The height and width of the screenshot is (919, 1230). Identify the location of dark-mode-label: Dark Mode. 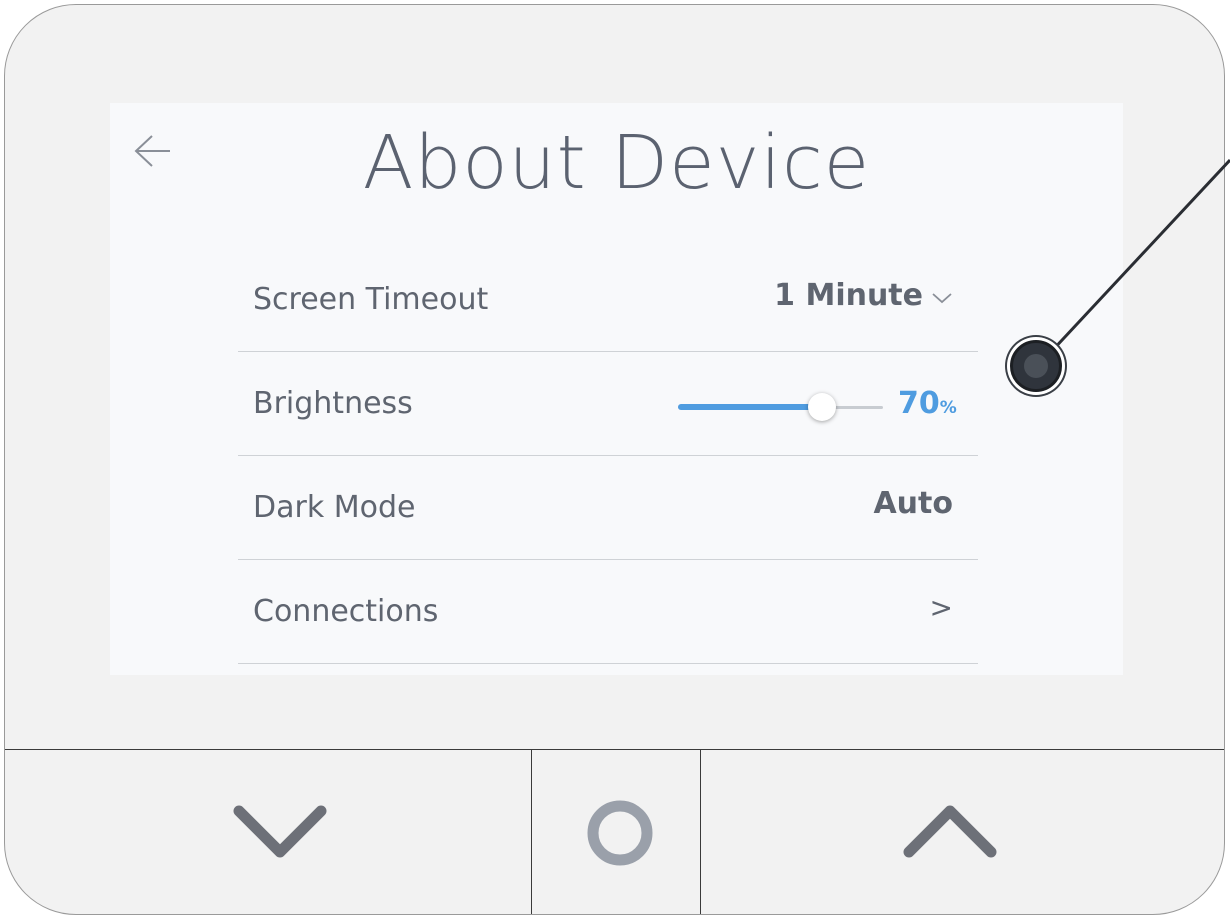
(334, 507).